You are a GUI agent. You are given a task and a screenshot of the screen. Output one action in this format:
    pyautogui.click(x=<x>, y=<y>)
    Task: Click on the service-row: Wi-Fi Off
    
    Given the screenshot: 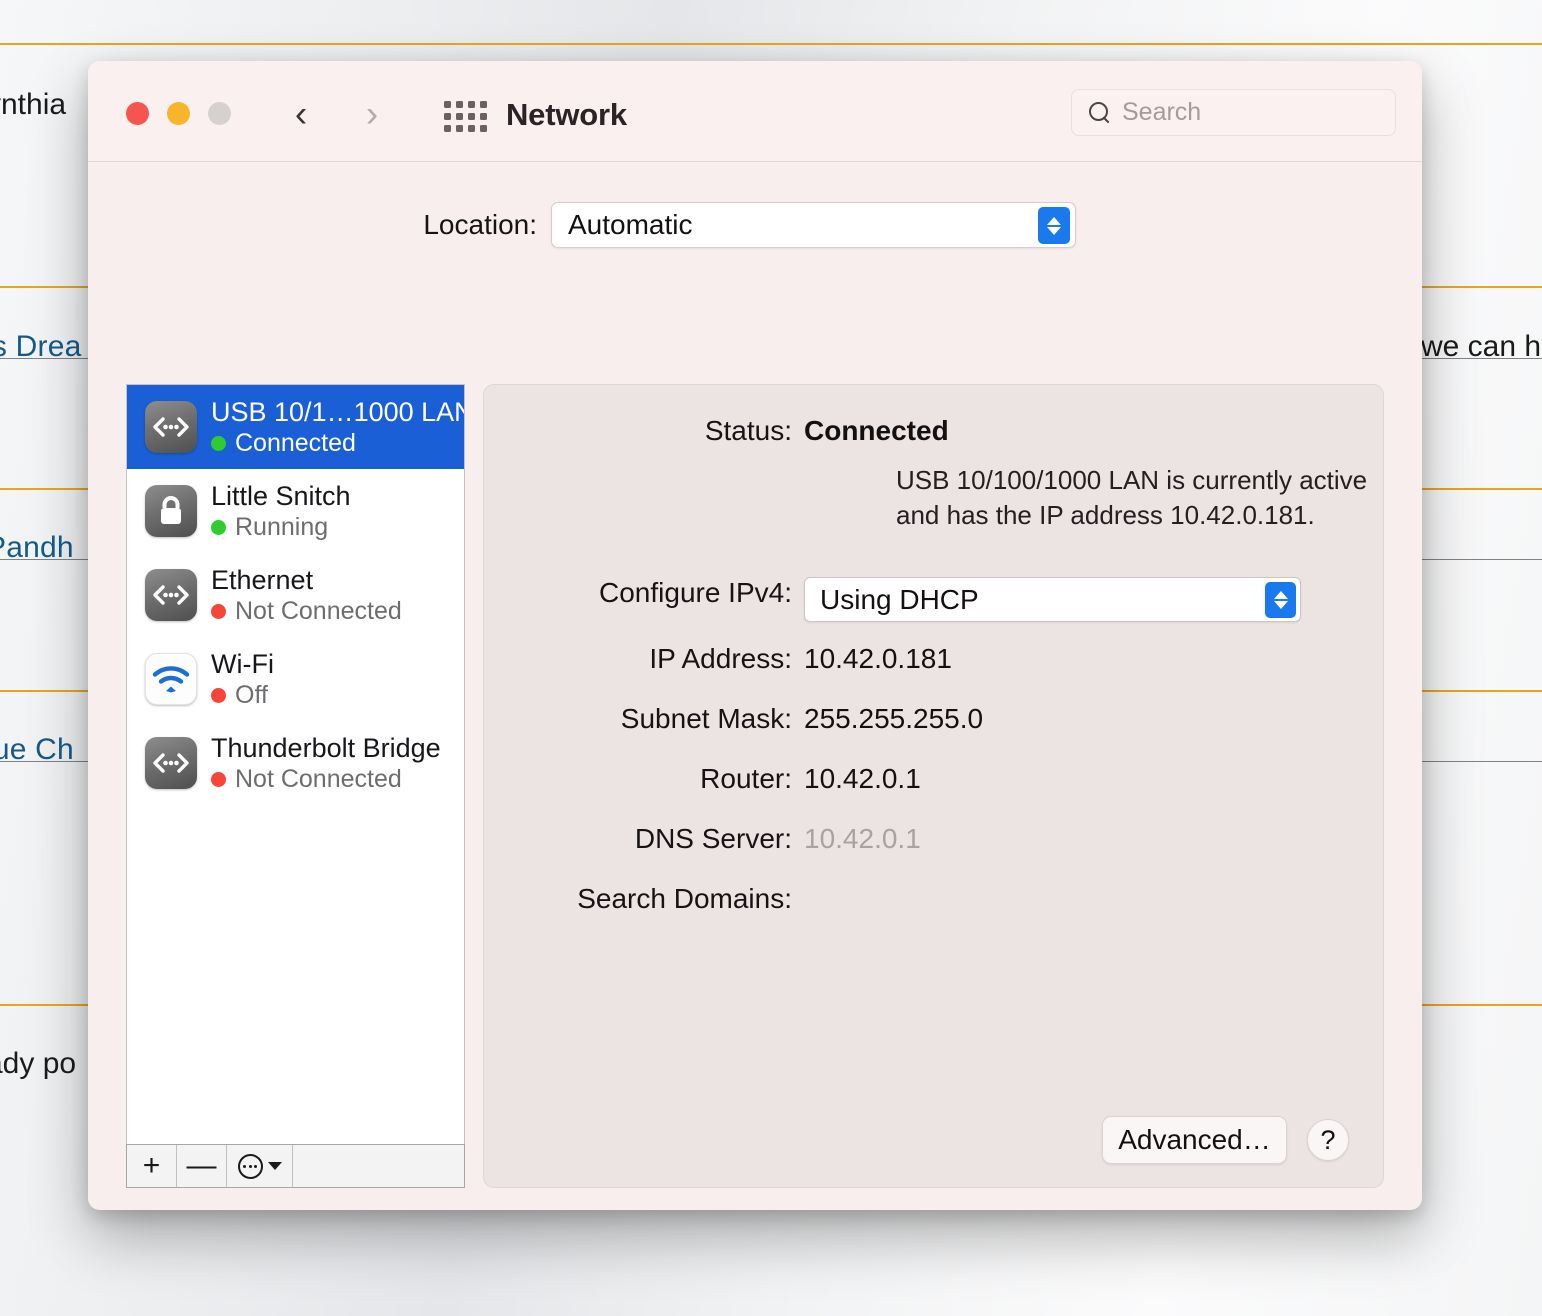 What is the action you would take?
    pyautogui.click(x=295, y=679)
    